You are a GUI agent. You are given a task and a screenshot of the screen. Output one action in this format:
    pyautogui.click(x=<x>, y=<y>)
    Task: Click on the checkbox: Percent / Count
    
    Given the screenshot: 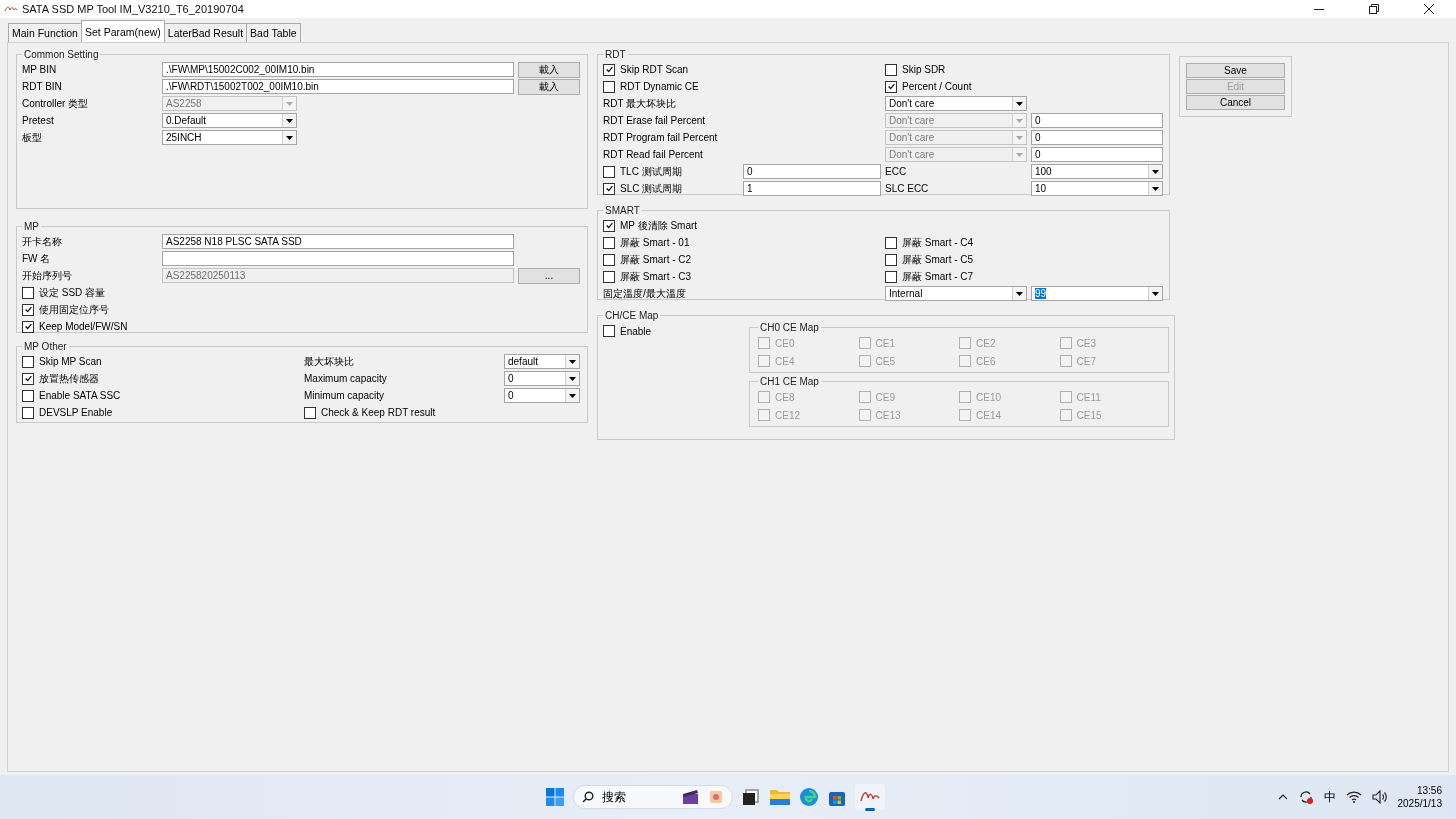 What is the action you would take?
    pyautogui.click(x=956, y=86)
    